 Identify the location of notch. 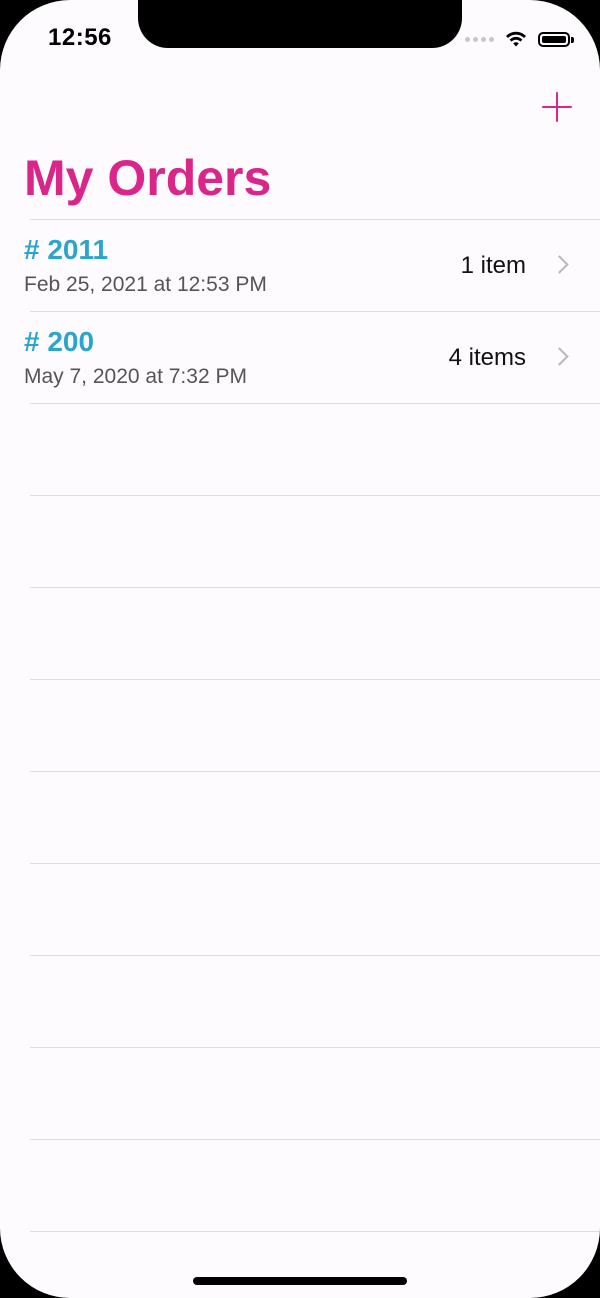
(300, 24).